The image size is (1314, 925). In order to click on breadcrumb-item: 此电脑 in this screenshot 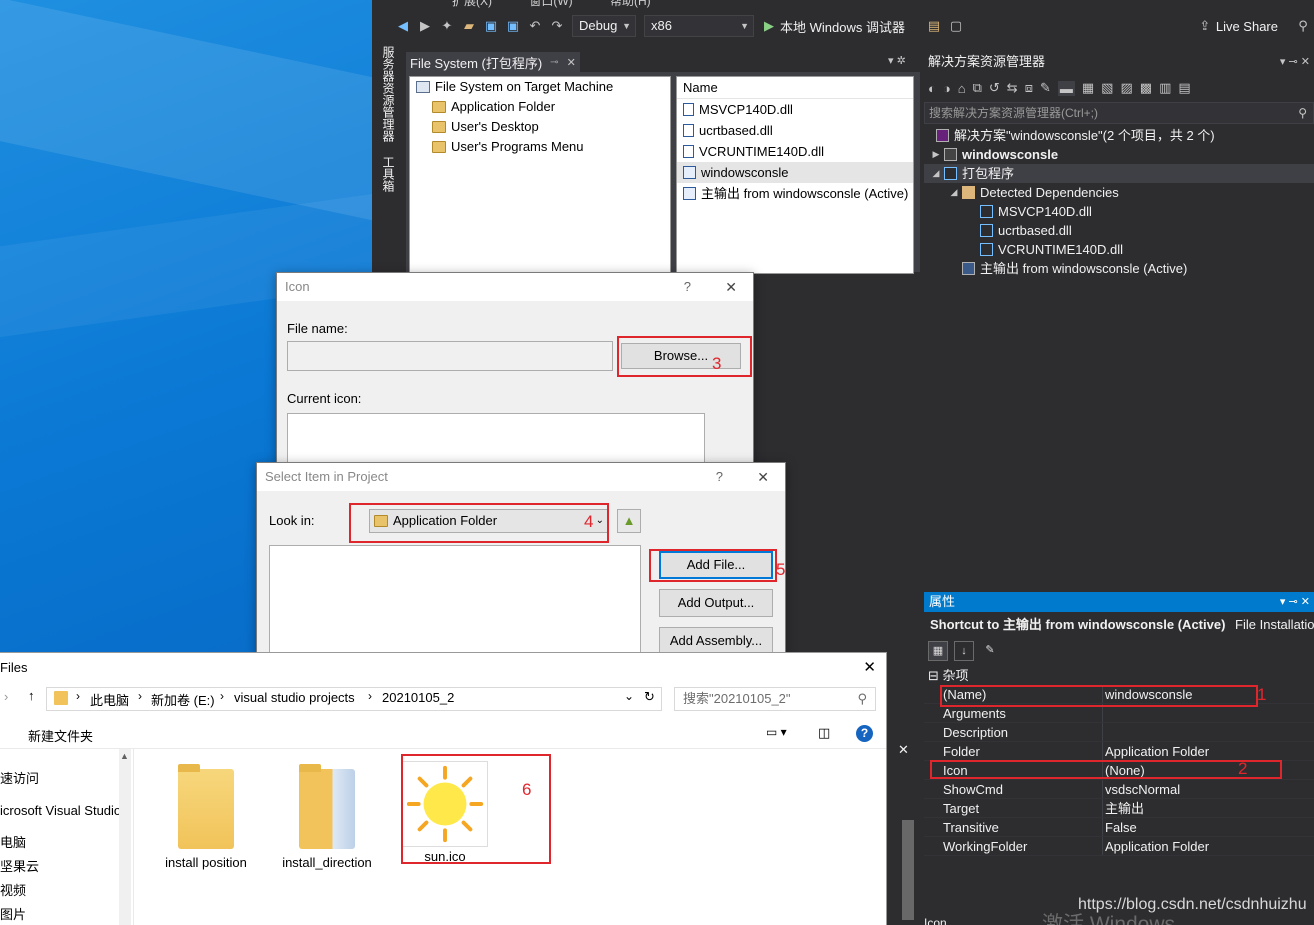, I will do `click(109, 699)`.